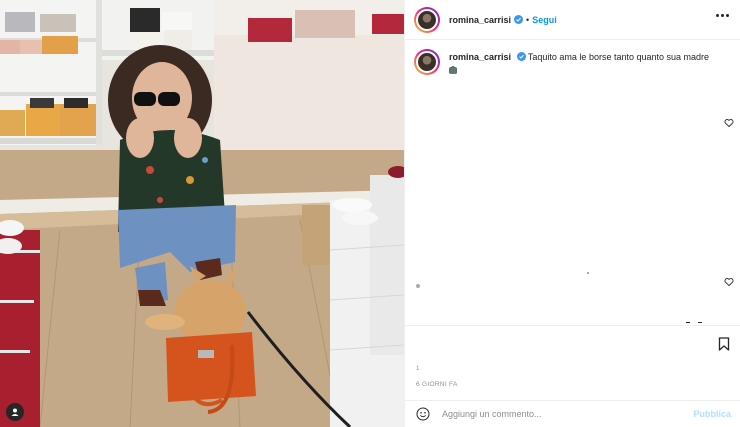 Image resolution: width=740 pixels, height=427 pixels. Describe the element at coordinates (572, 20) in the screenshot. I see `post-header: romina_carrisi • Segui` at that location.